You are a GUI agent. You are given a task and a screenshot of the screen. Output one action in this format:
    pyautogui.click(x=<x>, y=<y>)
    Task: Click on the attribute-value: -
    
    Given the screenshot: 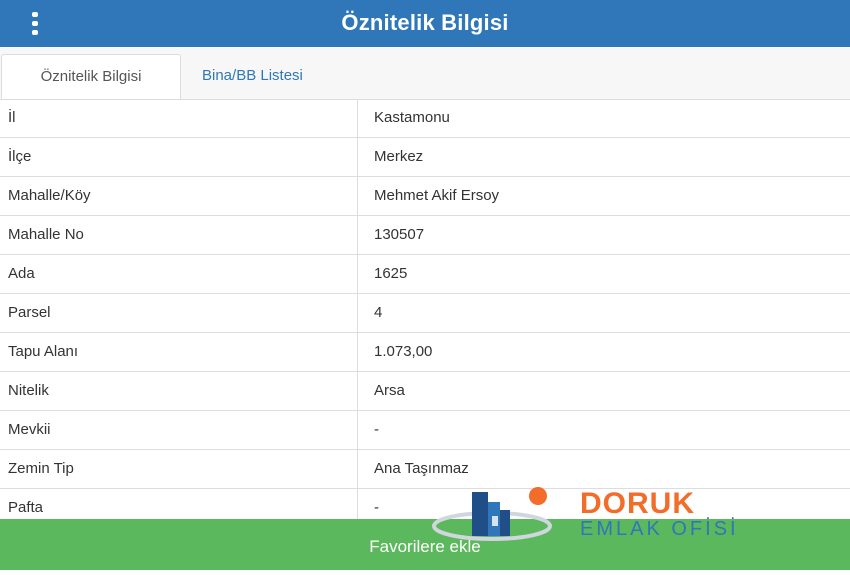 What is the action you would take?
    pyautogui.click(x=376, y=429)
    